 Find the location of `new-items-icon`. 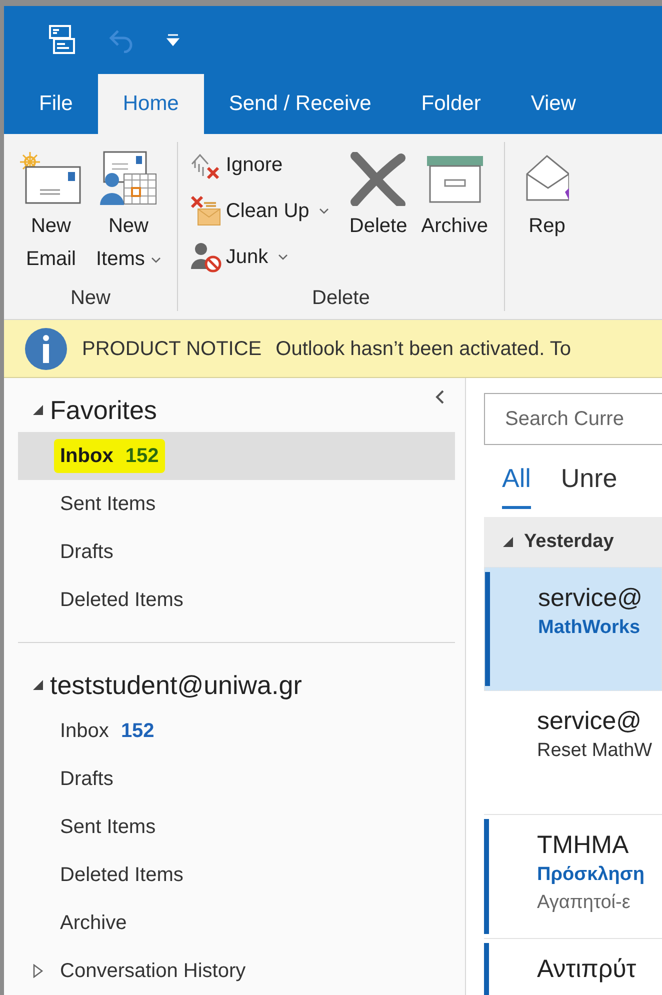

new-items-icon is located at coordinates (128, 179).